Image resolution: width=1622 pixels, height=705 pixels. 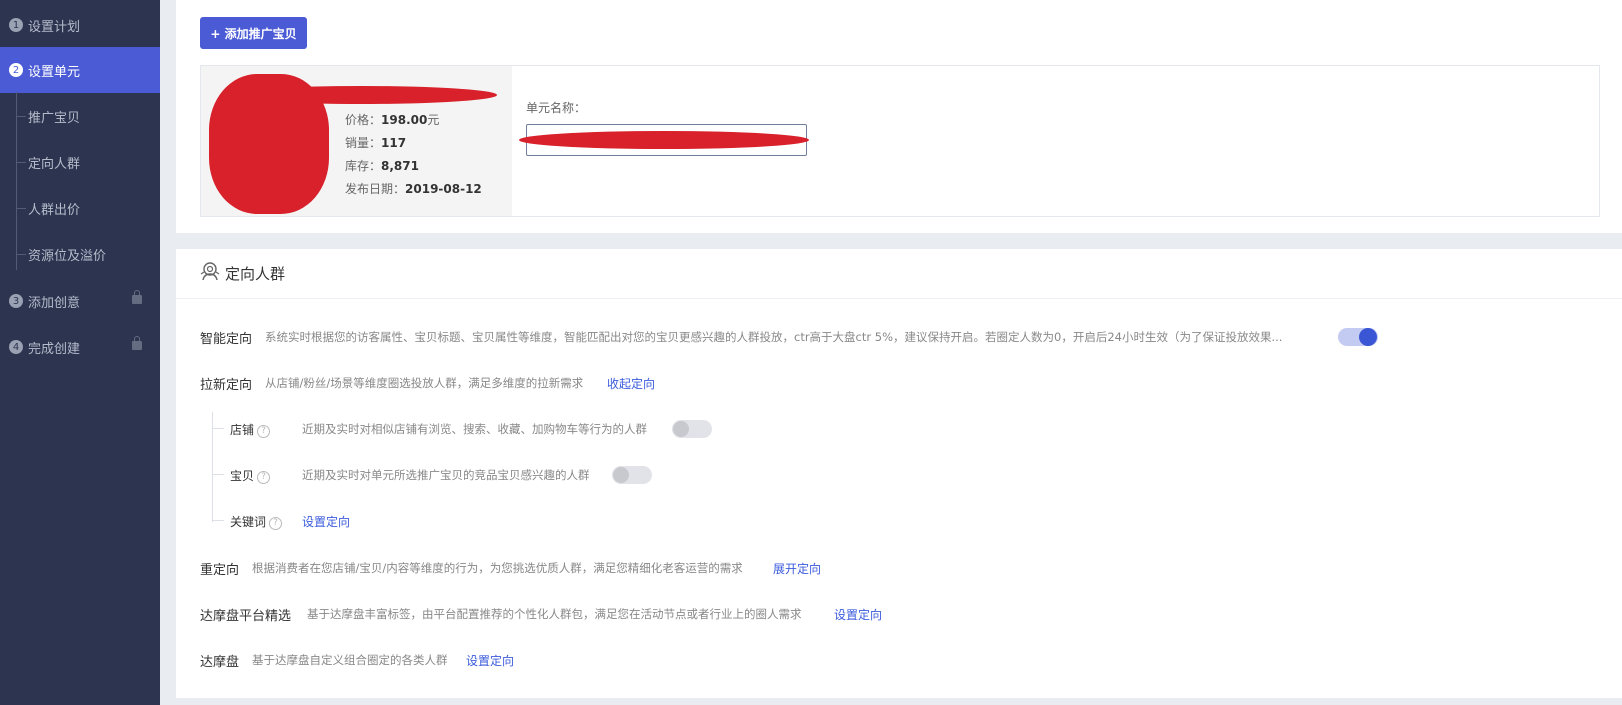 I want to click on expand-targeting-link: 展开定向, so click(x=797, y=568).